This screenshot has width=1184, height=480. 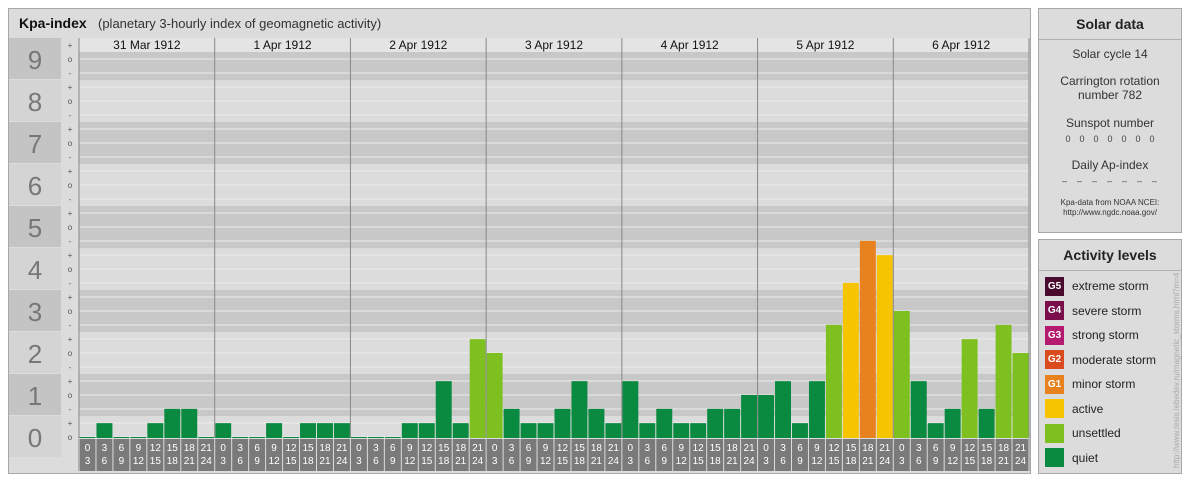 What do you see at coordinates (1110, 95) in the screenshot?
I see `carrington-line-2: number 782` at bounding box center [1110, 95].